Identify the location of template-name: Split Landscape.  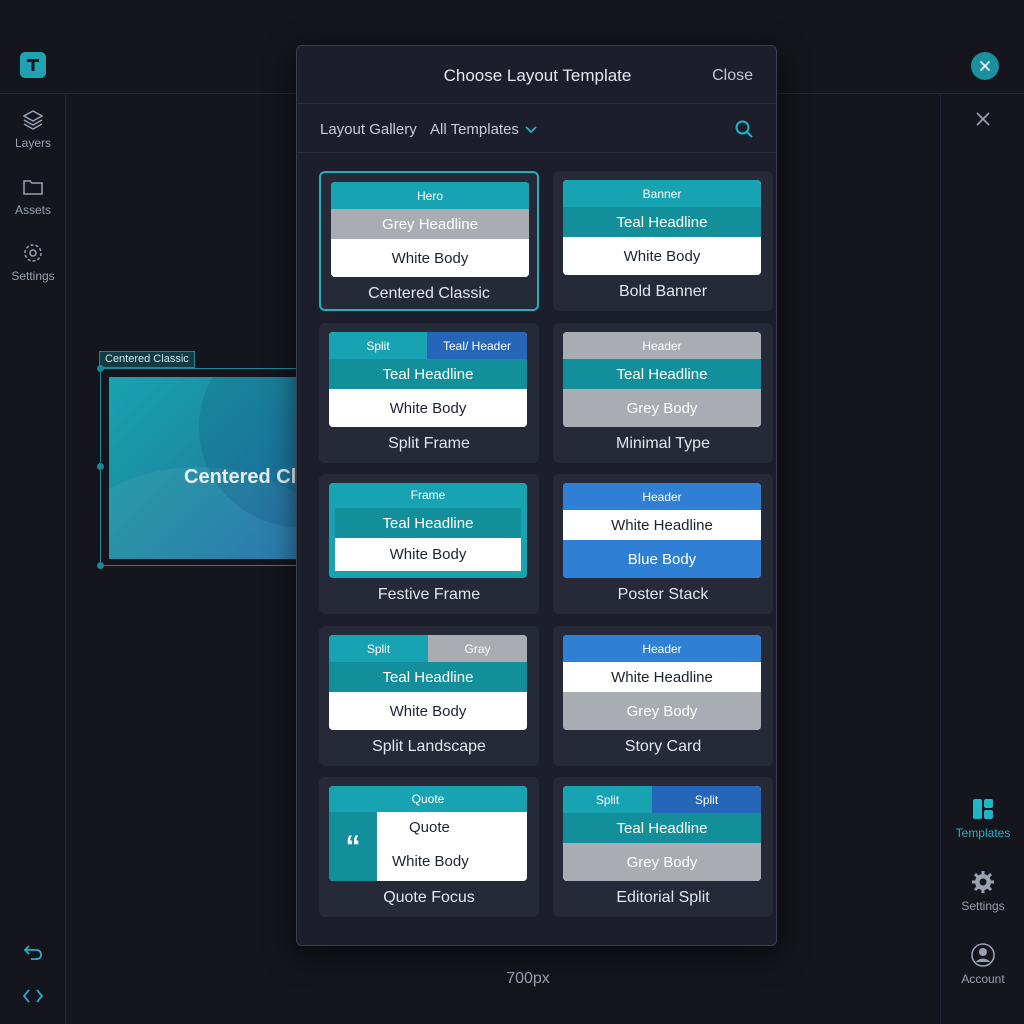
(429, 746).